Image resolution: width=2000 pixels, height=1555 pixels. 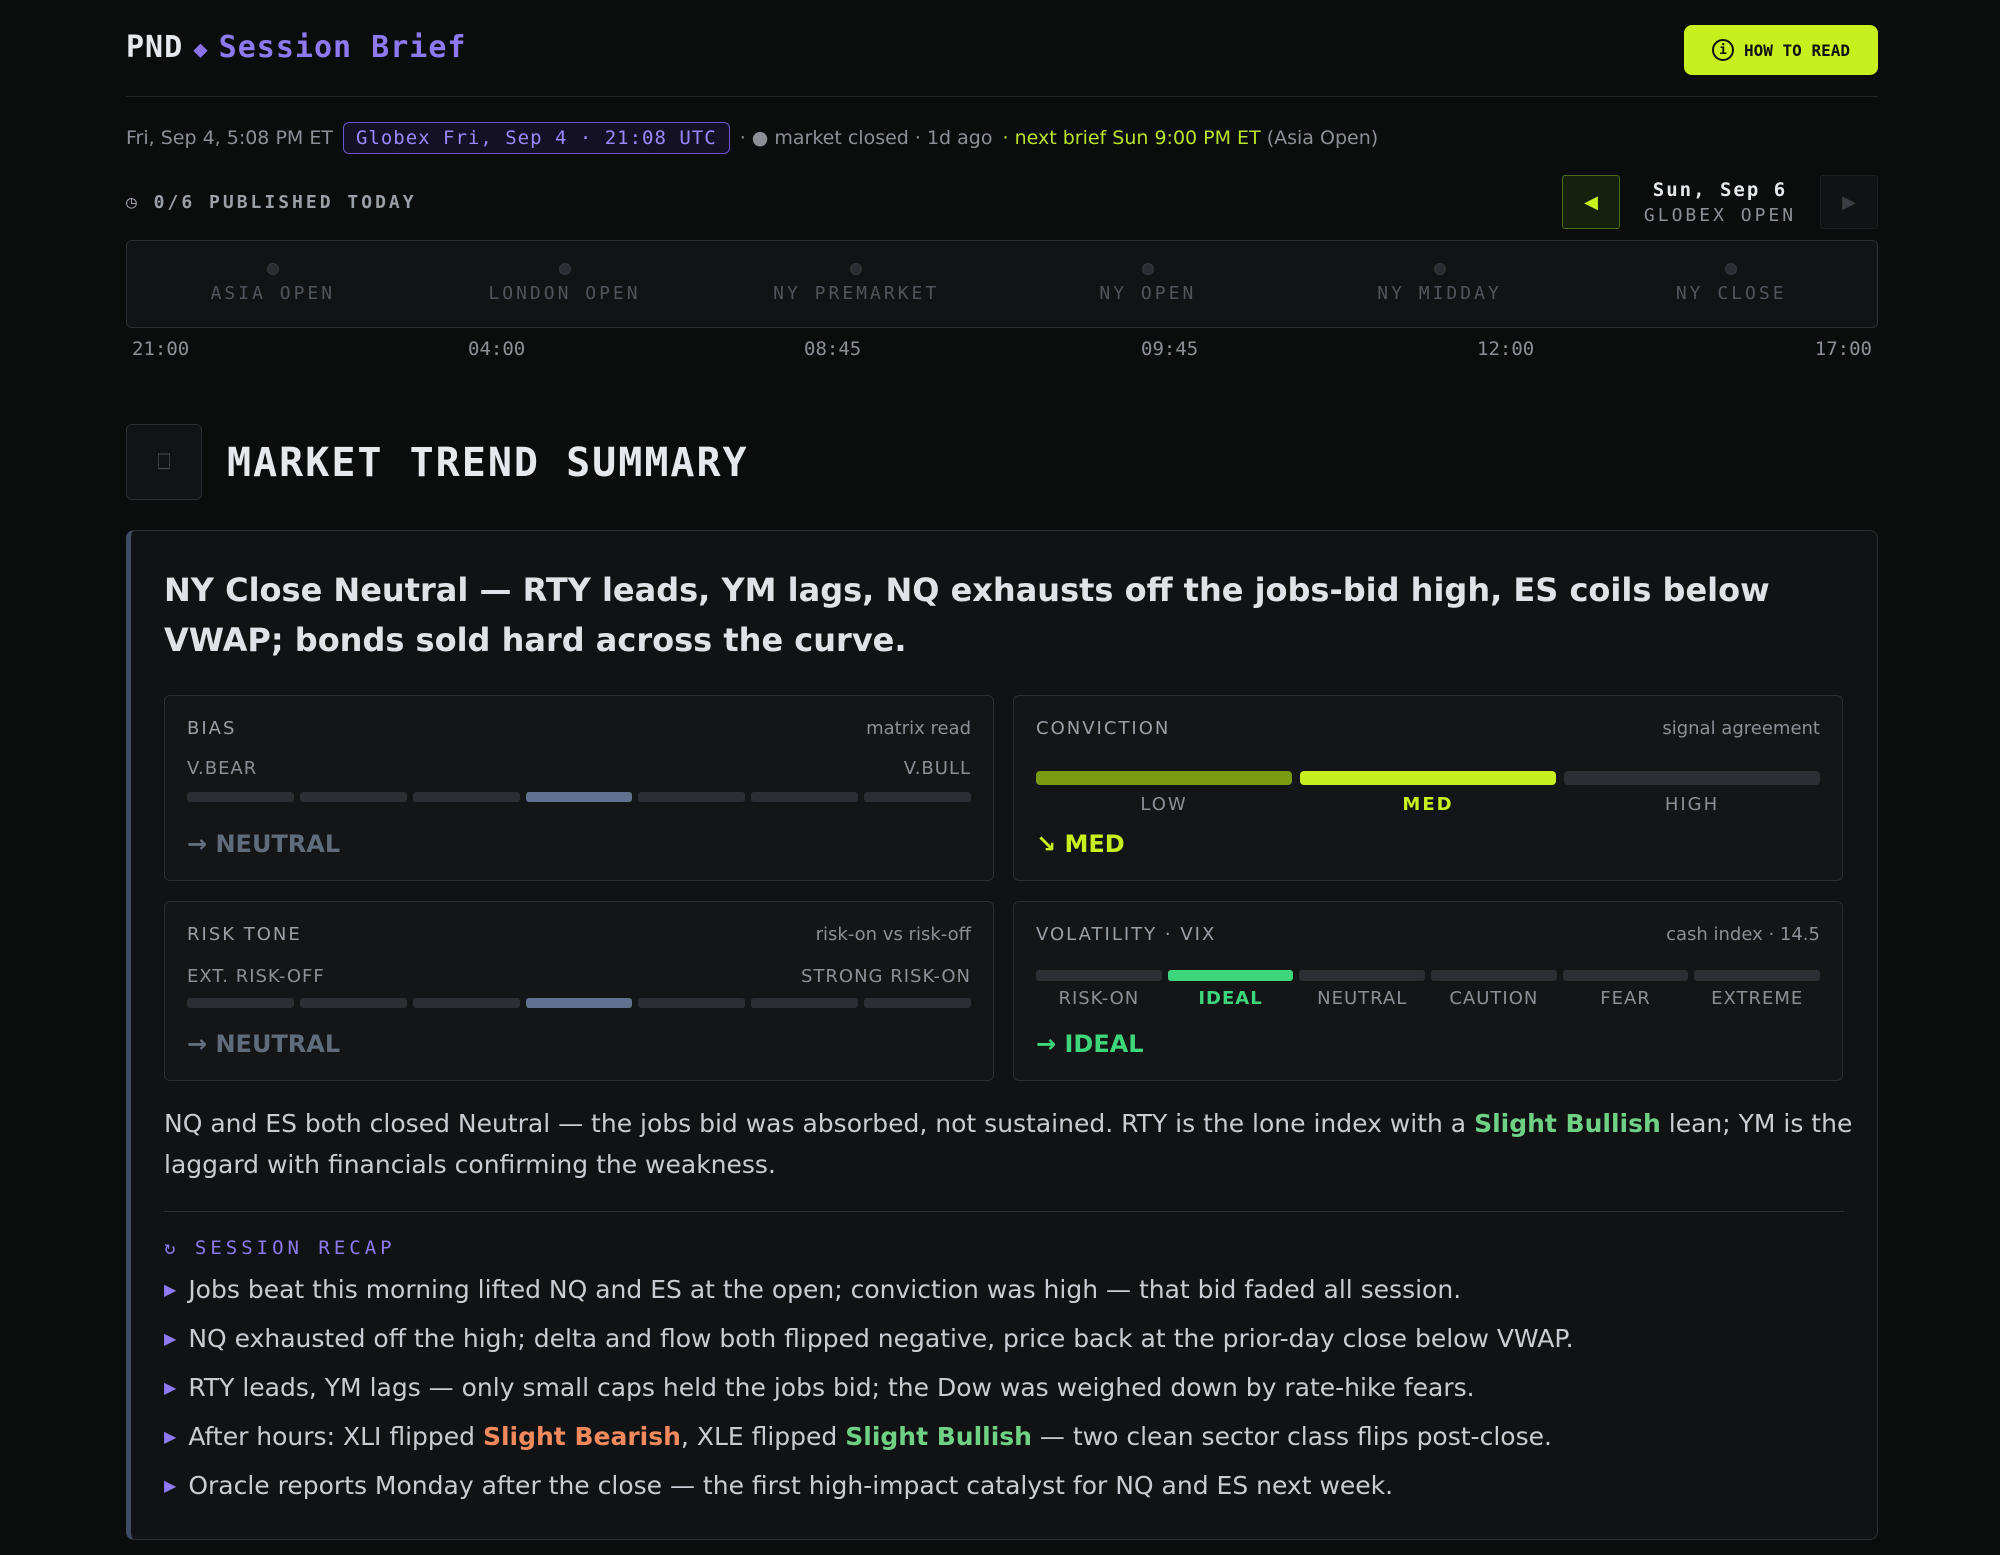 I want to click on timeline-step-label: ASIA OPEN, so click(x=273, y=293).